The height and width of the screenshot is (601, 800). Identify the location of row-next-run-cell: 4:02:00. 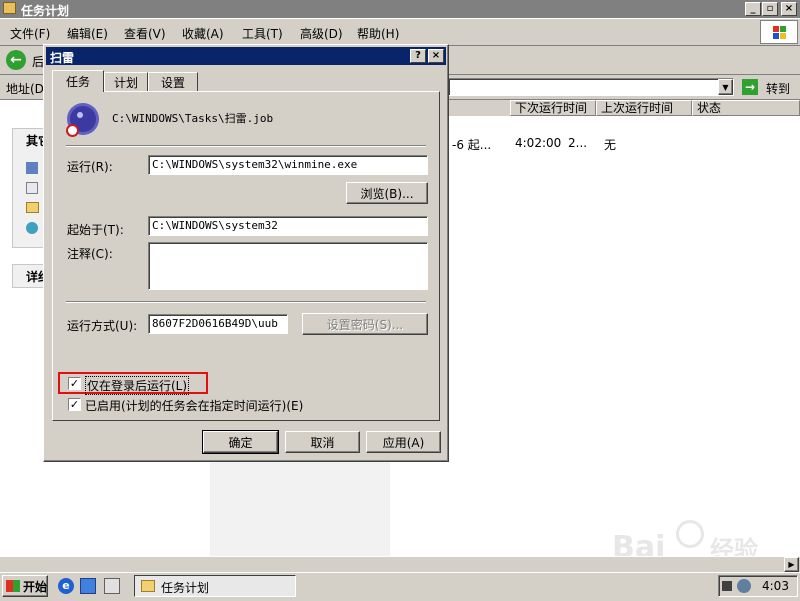
(538, 143).